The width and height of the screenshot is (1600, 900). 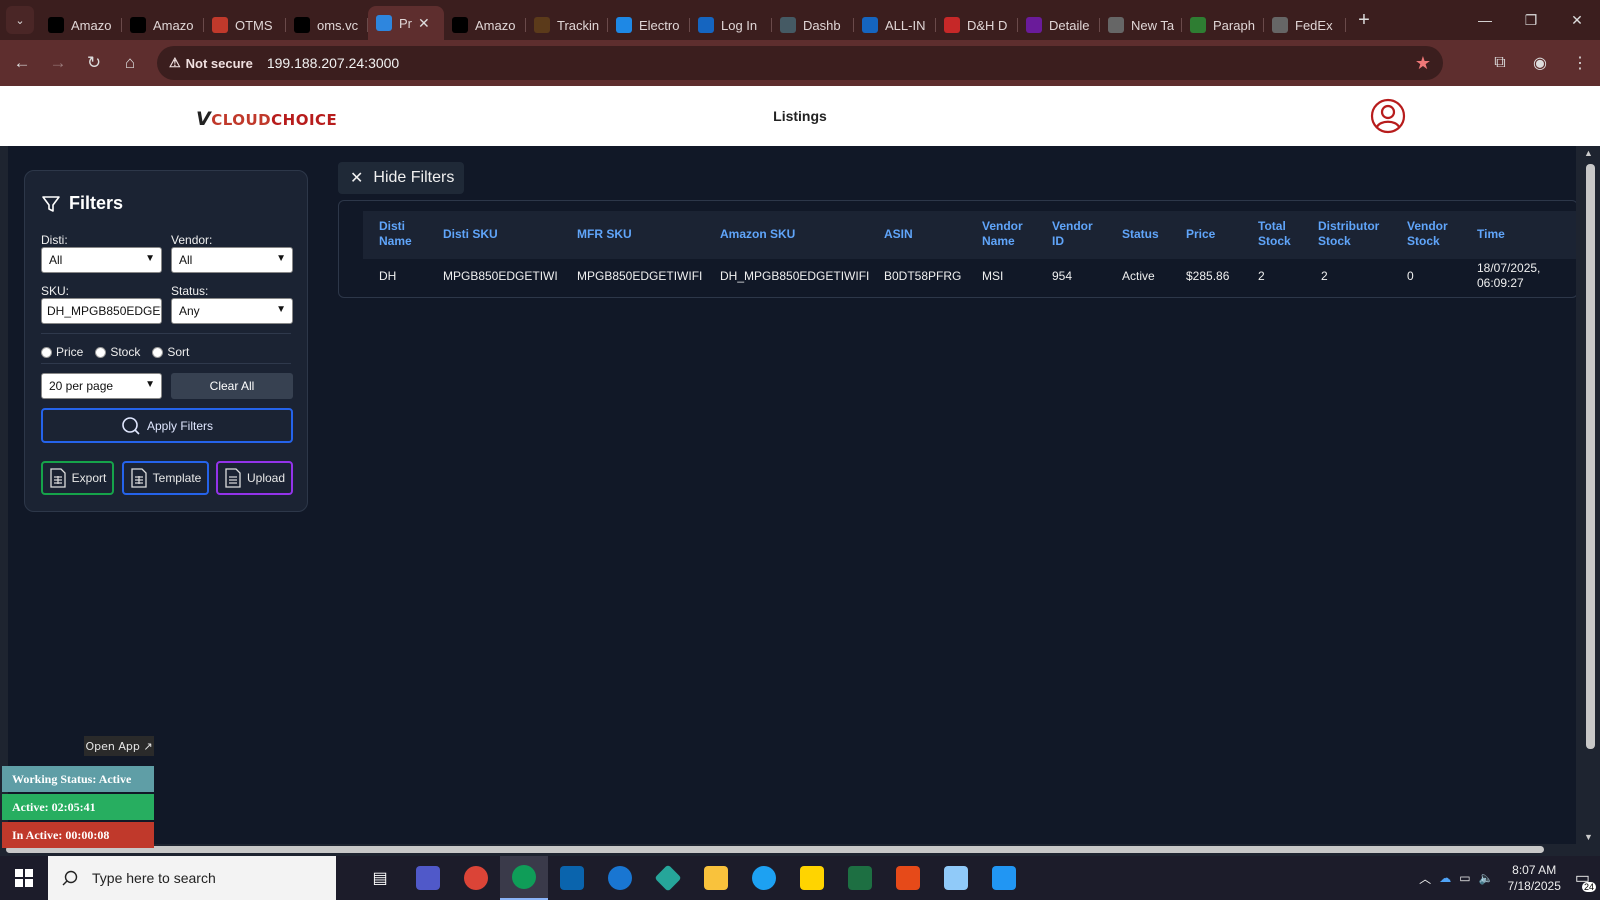 I want to click on status-select: Any ▼, so click(x=232, y=311).